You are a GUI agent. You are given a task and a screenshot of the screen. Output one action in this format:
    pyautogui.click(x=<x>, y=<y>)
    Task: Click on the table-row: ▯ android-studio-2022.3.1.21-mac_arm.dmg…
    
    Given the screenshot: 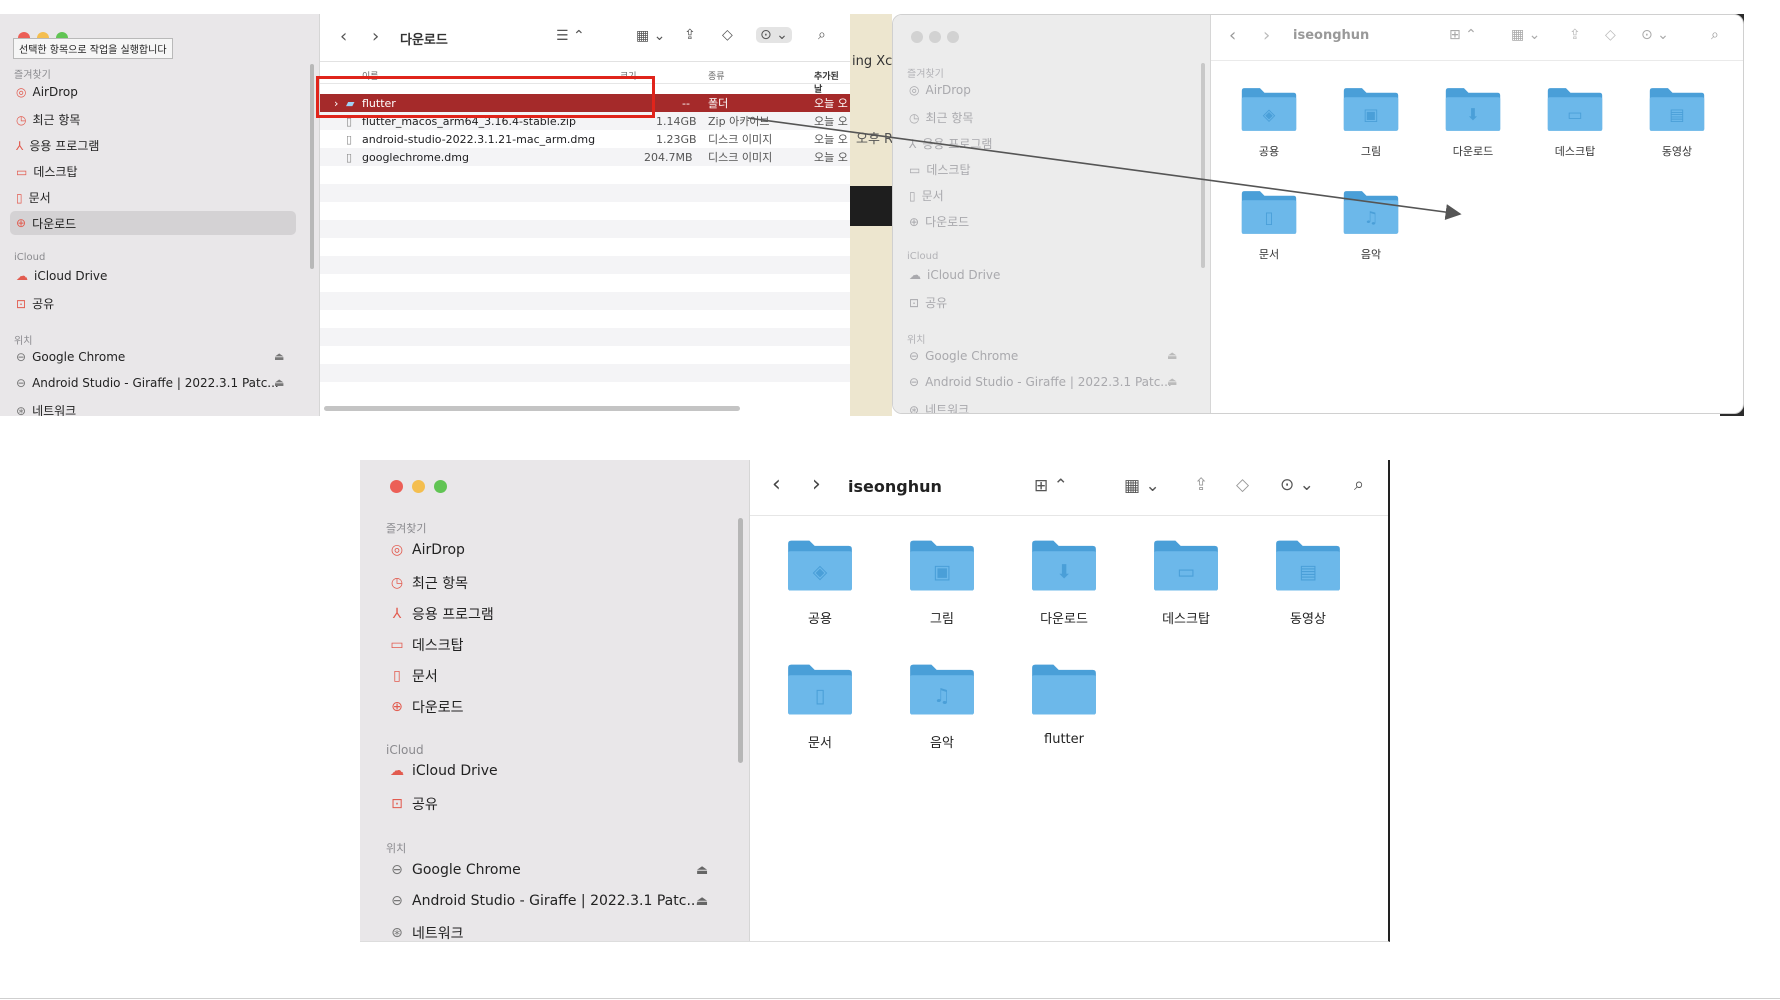 What is the action you would take?
    pyautogui.click(x=585, y=139)
    